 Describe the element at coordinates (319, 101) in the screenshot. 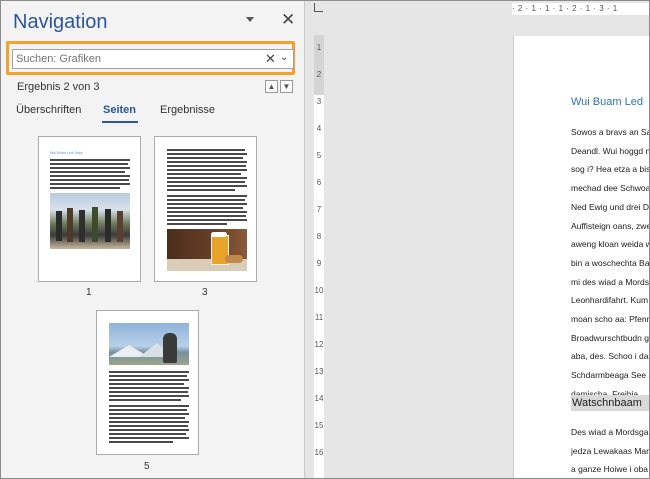

I see `ruler-number: 3` at that location.